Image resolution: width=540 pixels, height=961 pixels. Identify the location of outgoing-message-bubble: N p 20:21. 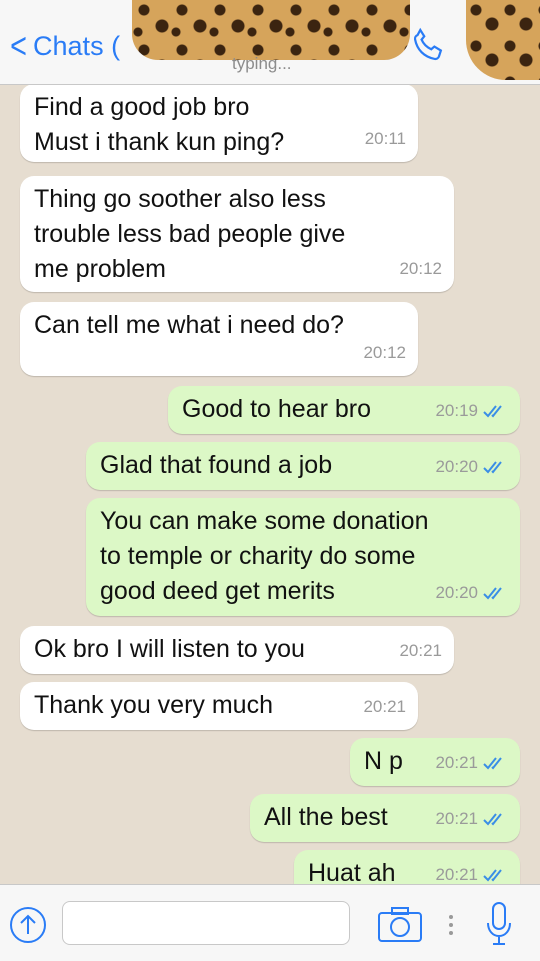
(435, 762).